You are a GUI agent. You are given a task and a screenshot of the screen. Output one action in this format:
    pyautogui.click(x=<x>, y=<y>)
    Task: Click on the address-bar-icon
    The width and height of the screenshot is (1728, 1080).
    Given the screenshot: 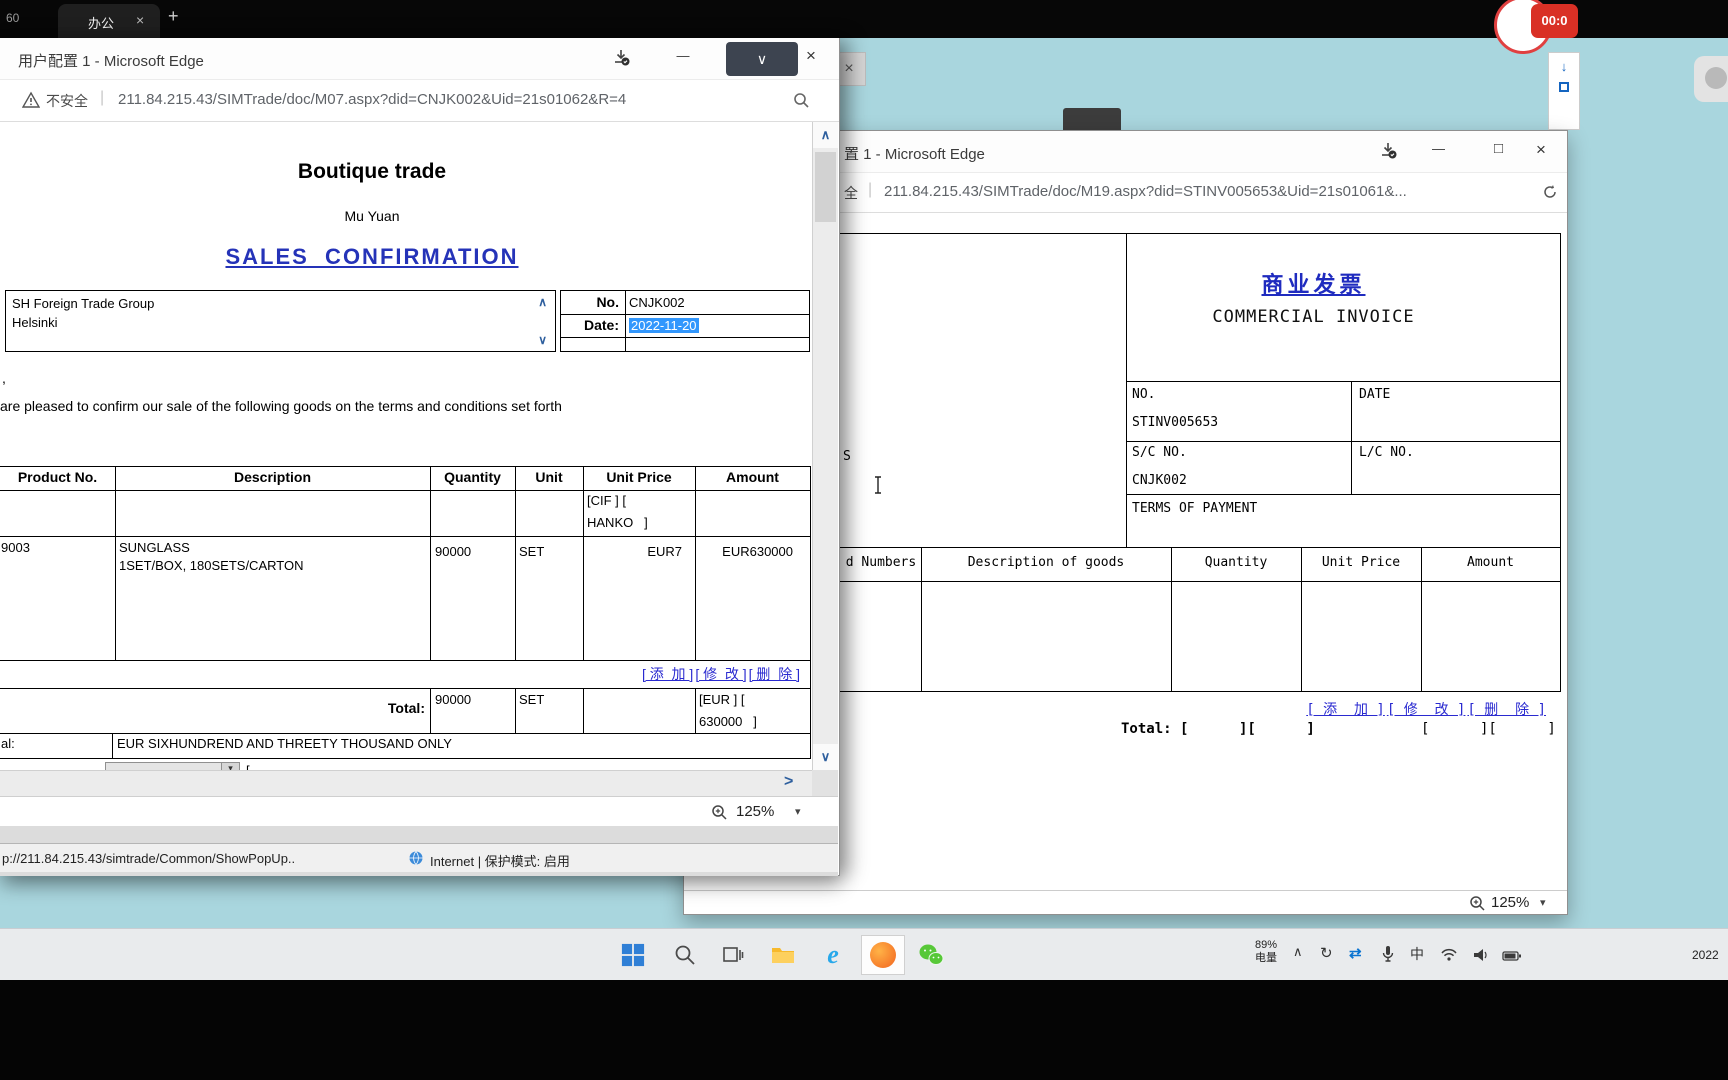 What is the action you would take?
    pyautogui.click(x=1550, y=194)
    